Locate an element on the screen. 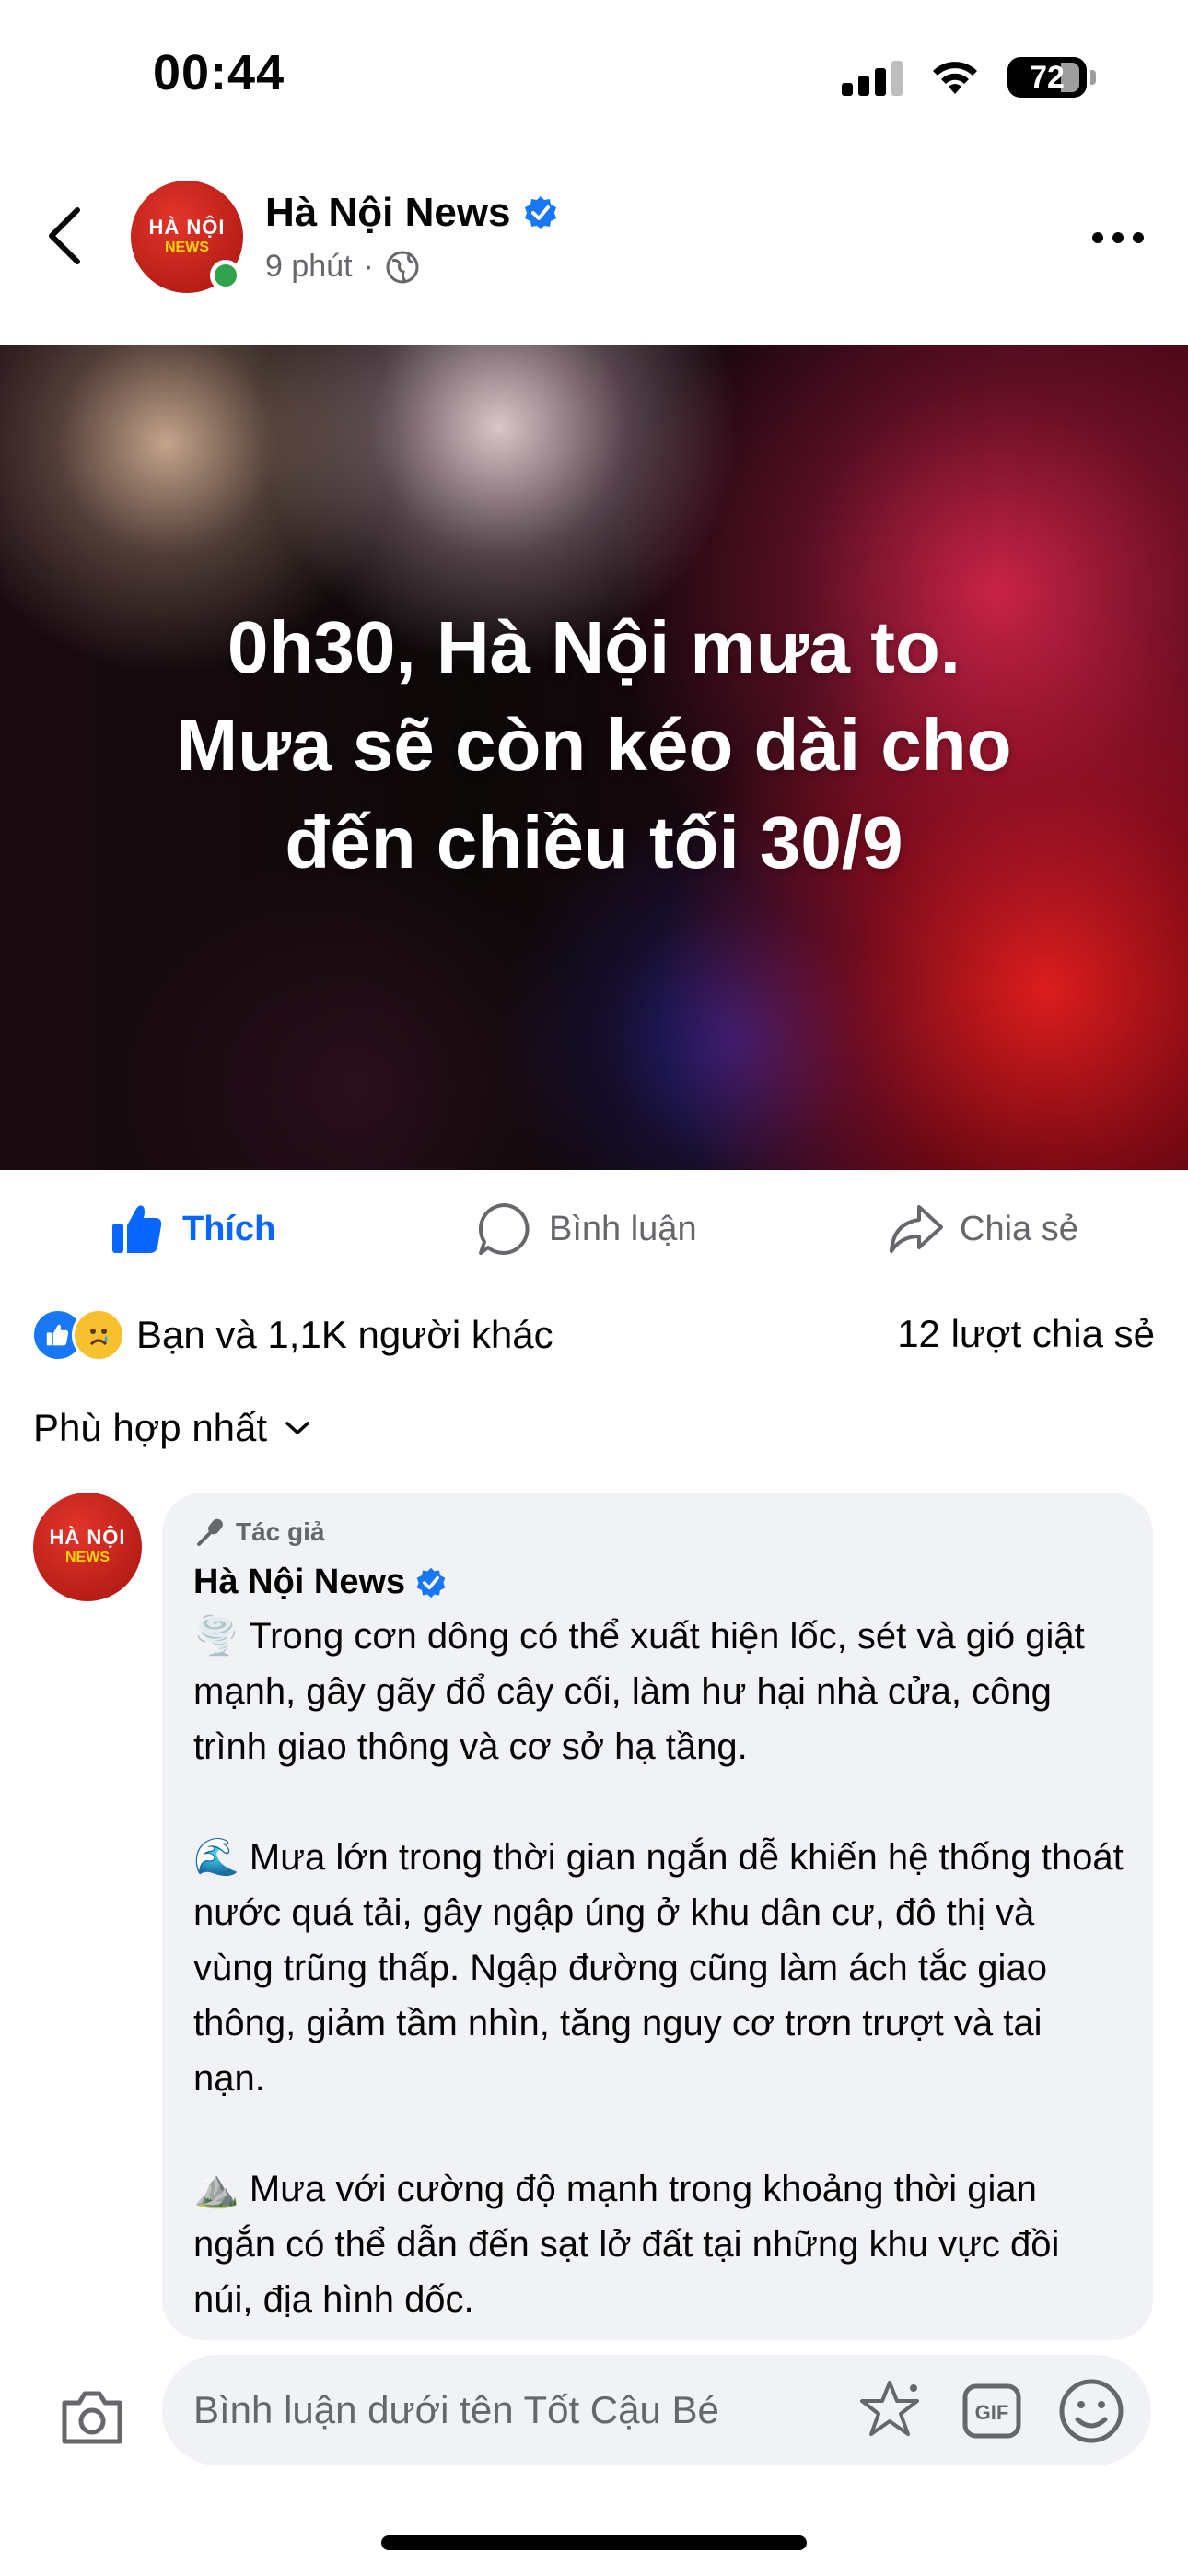 This screenshot has height=2576, width=1188. comment-button: Bình luận is located at coordinates (586, 1229).